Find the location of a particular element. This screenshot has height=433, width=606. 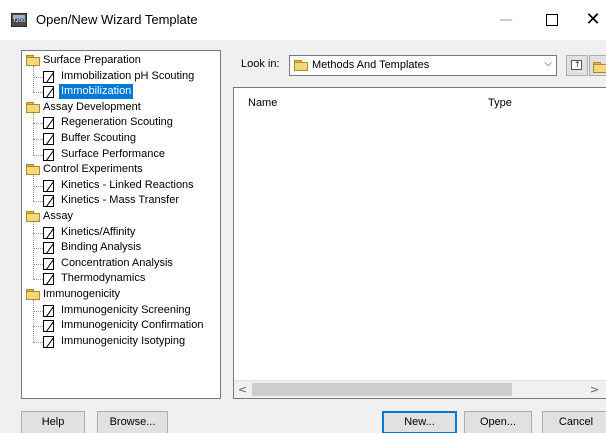

tree-item: Kinetics - Mass Transfer is located at coordinates (130, 200).